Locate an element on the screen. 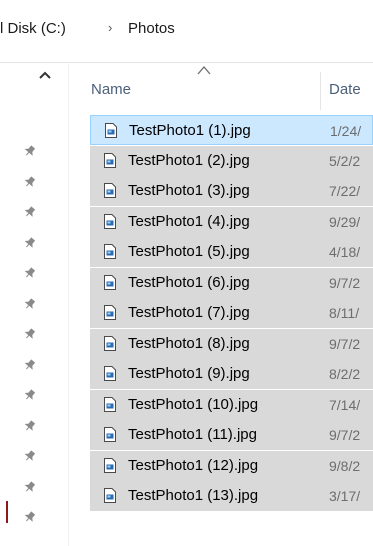  file-date-modified: 5/2/2 is located at coordinates (345, 160).